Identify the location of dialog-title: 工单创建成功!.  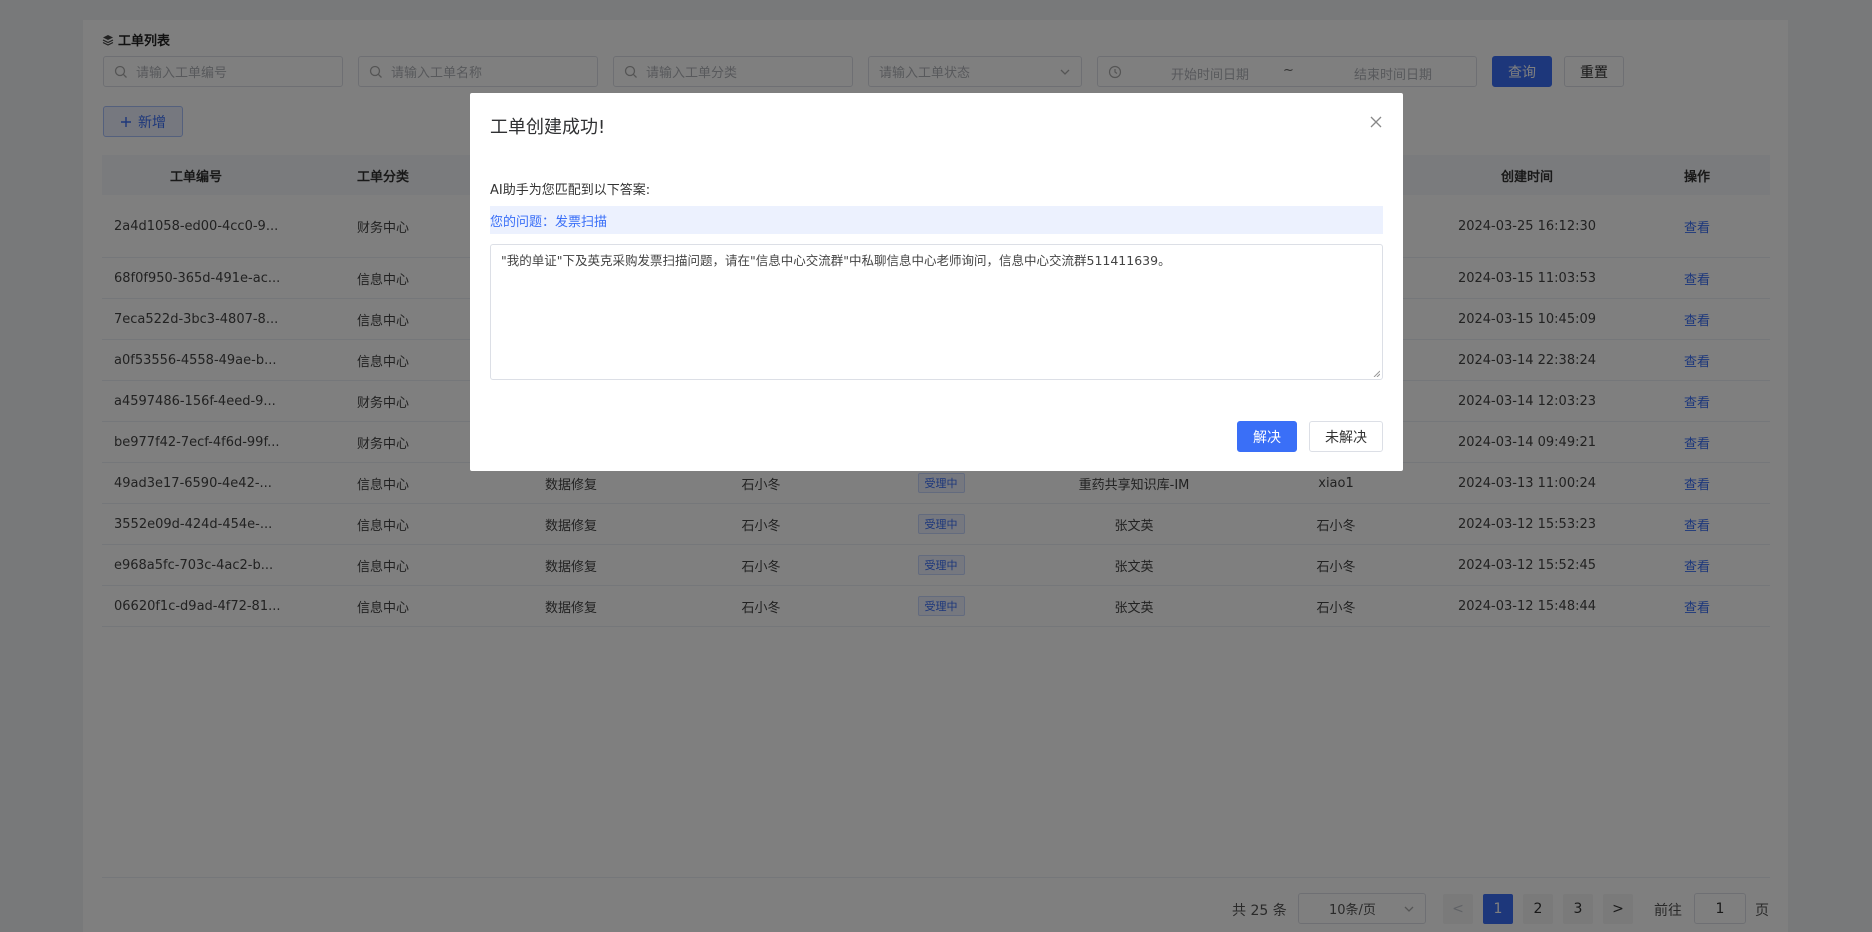
(548, 127).